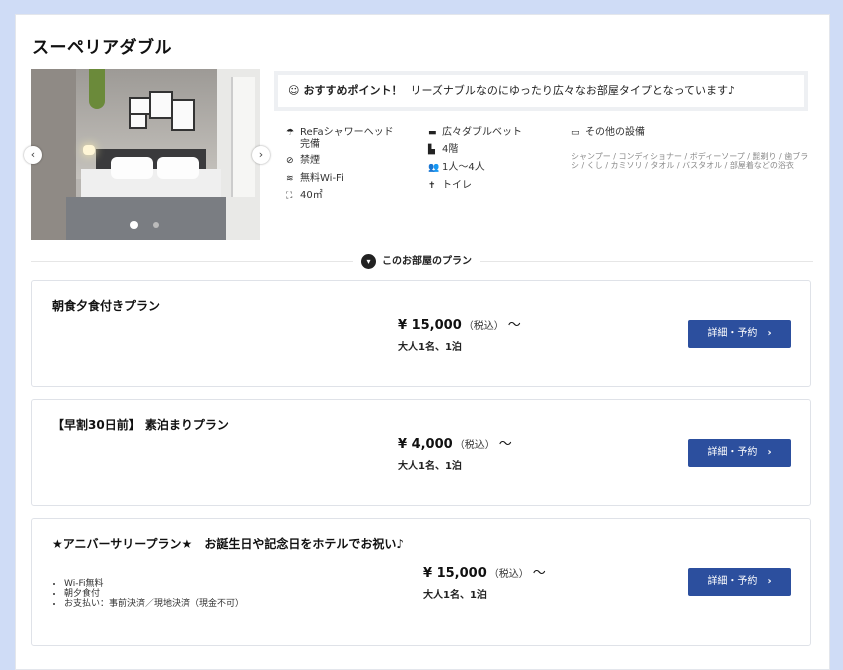 This screenshot has height=670, width=843. I want to click on room-title: スーペリアダブル, so click(102, 48).